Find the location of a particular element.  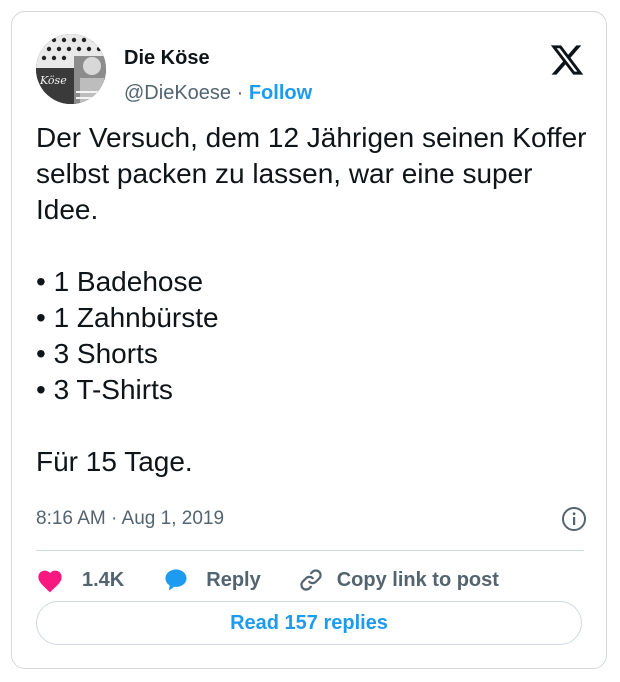

reply-button: Reply is located at coordinates (211, 580).